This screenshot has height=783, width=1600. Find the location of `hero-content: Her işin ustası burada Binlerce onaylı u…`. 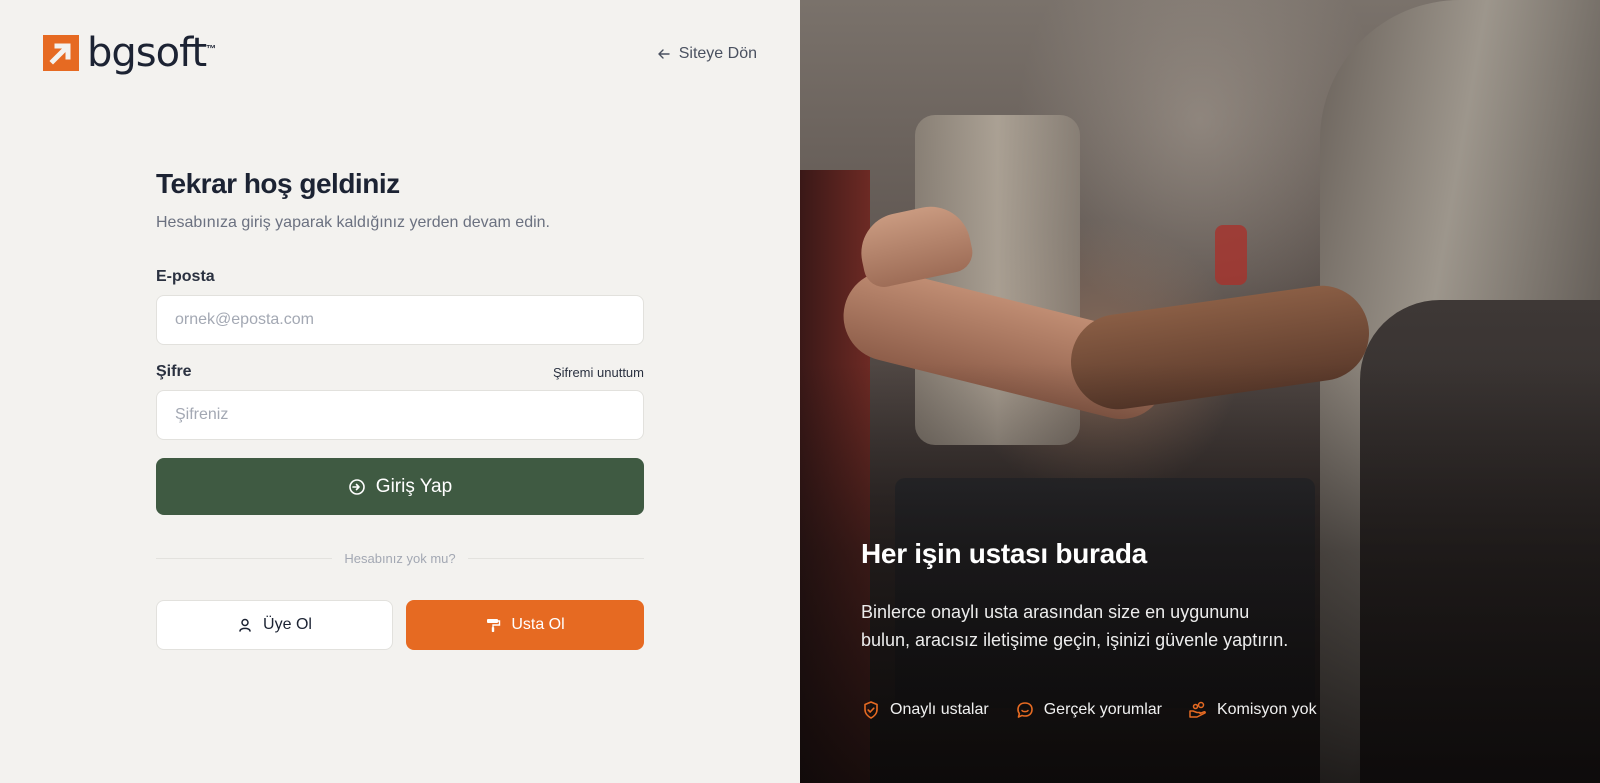

hero-content: Her işin ustası burada Binlerce onaylı u… is located at coordinates (1181, 596).